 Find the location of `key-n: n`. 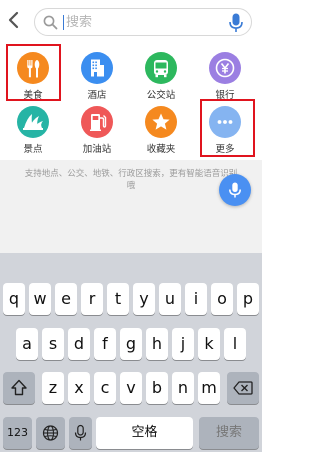

key-n: n is located at coordinates (183, 388).